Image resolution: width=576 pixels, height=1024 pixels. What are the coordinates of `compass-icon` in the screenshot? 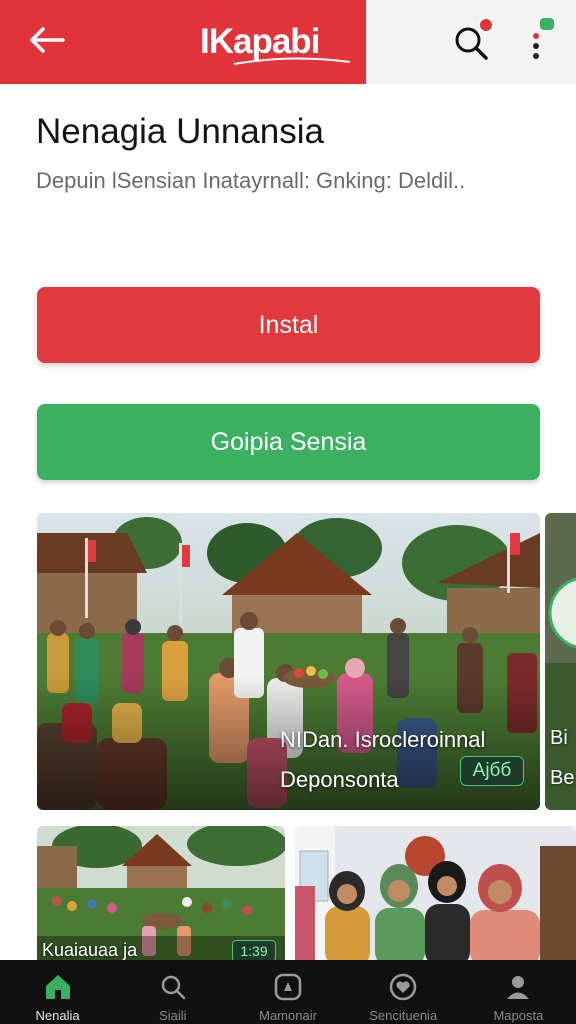 It's located at (288, 987).